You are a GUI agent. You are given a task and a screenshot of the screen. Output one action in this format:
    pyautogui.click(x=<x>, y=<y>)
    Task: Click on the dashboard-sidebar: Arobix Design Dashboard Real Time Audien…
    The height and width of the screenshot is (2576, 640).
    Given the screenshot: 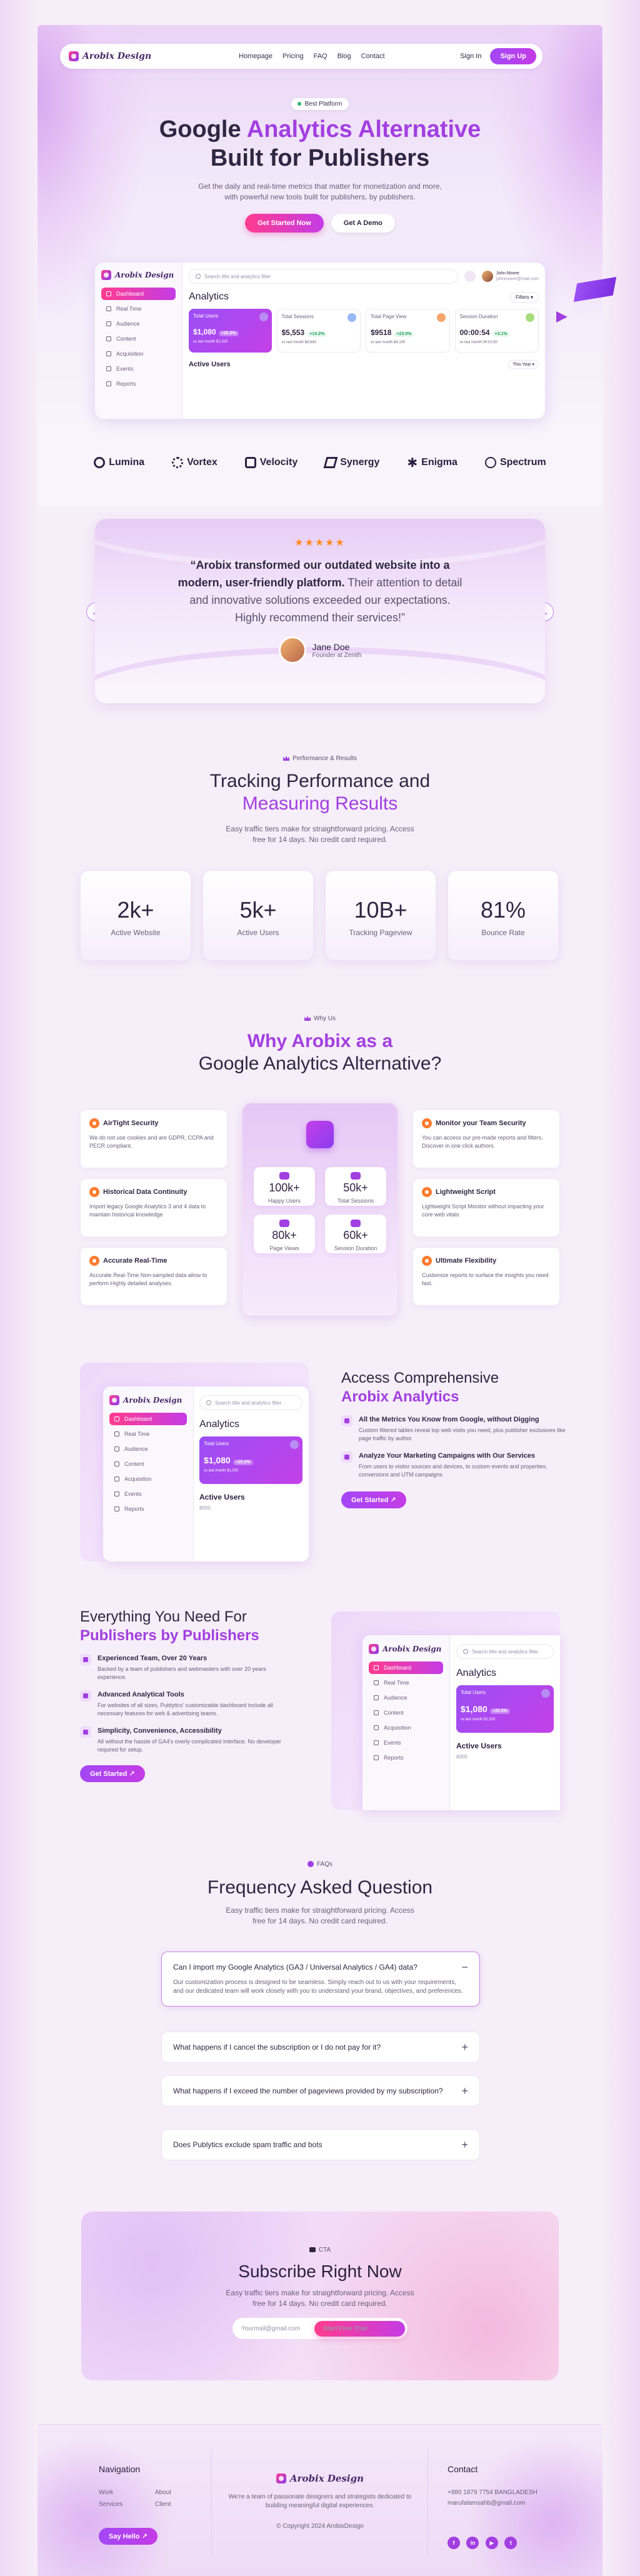 What is the action you would take?
    pyautogui.click(x=138, y=341)
    